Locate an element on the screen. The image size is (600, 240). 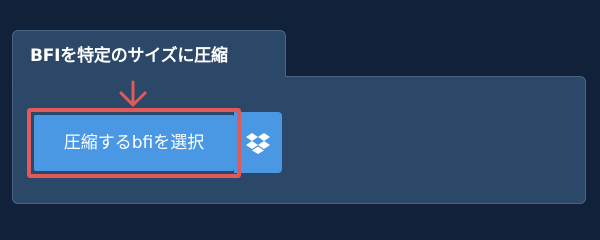
select-file-button: 圧縮するbfiを選択 is located at coordinates (134, 143).